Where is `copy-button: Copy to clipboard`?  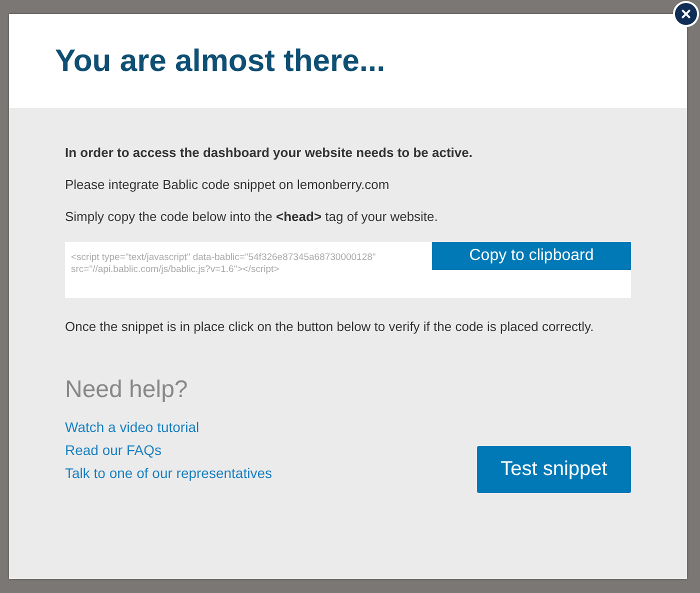
copy-button: Copy to clipboard is located at coordinates (531, 256).